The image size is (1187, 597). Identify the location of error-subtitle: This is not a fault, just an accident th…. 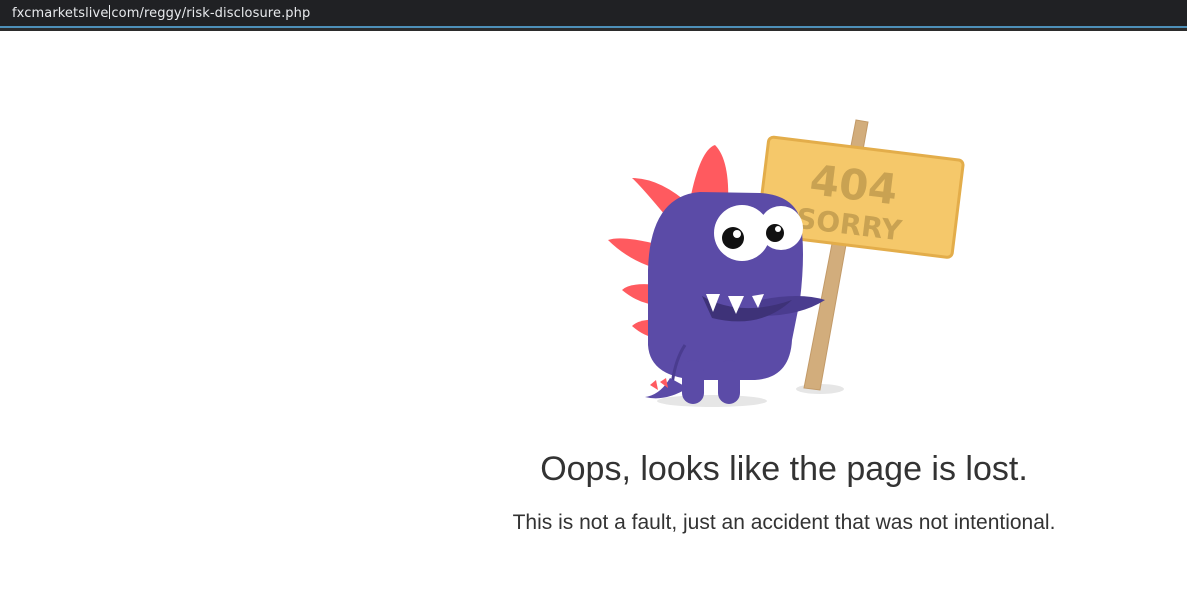
(784, 522).